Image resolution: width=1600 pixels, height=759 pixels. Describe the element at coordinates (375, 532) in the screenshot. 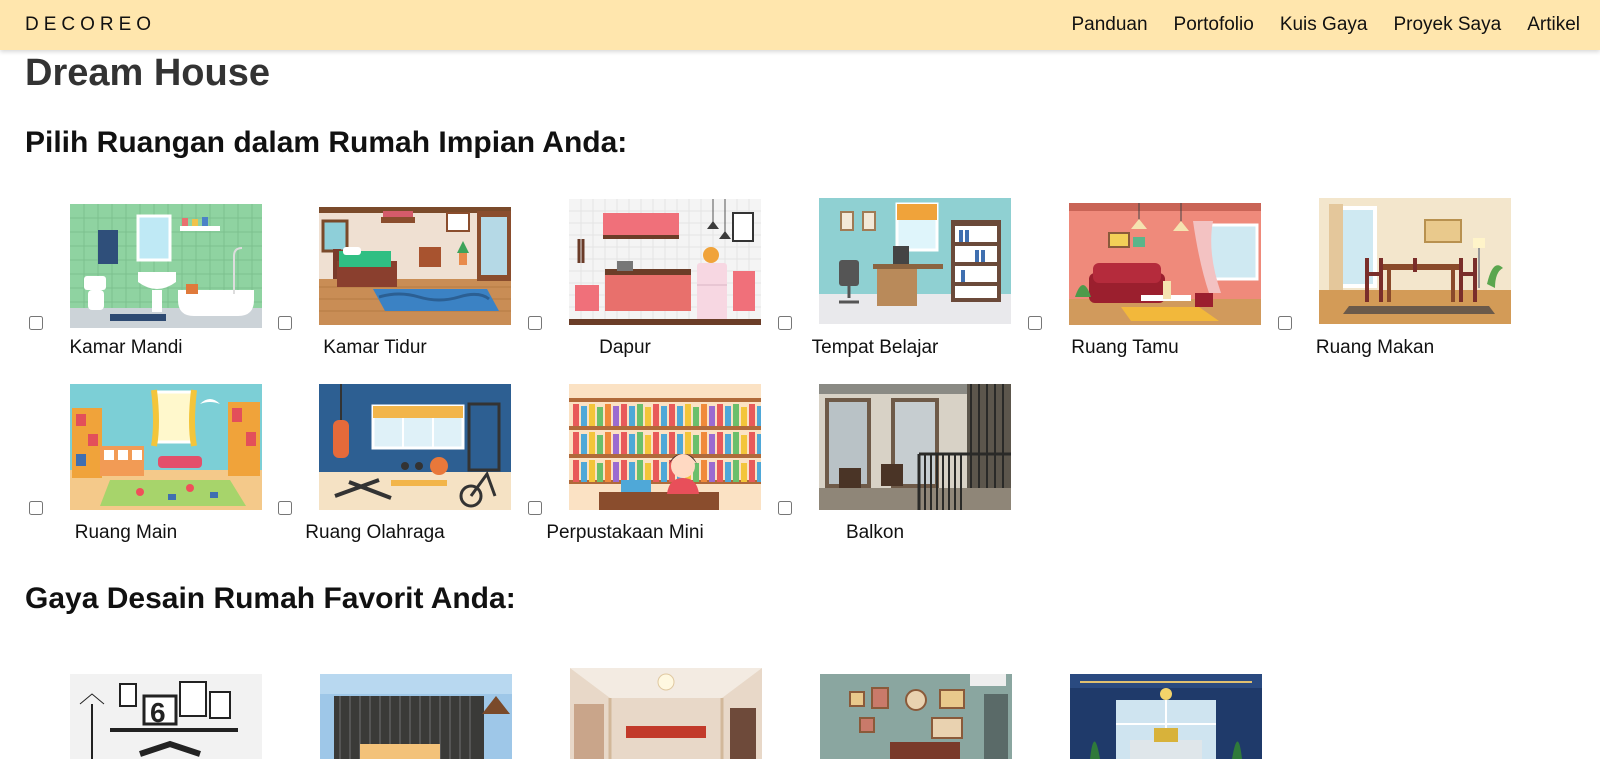

I see `room-label: Ruang Olahraga` at that location.